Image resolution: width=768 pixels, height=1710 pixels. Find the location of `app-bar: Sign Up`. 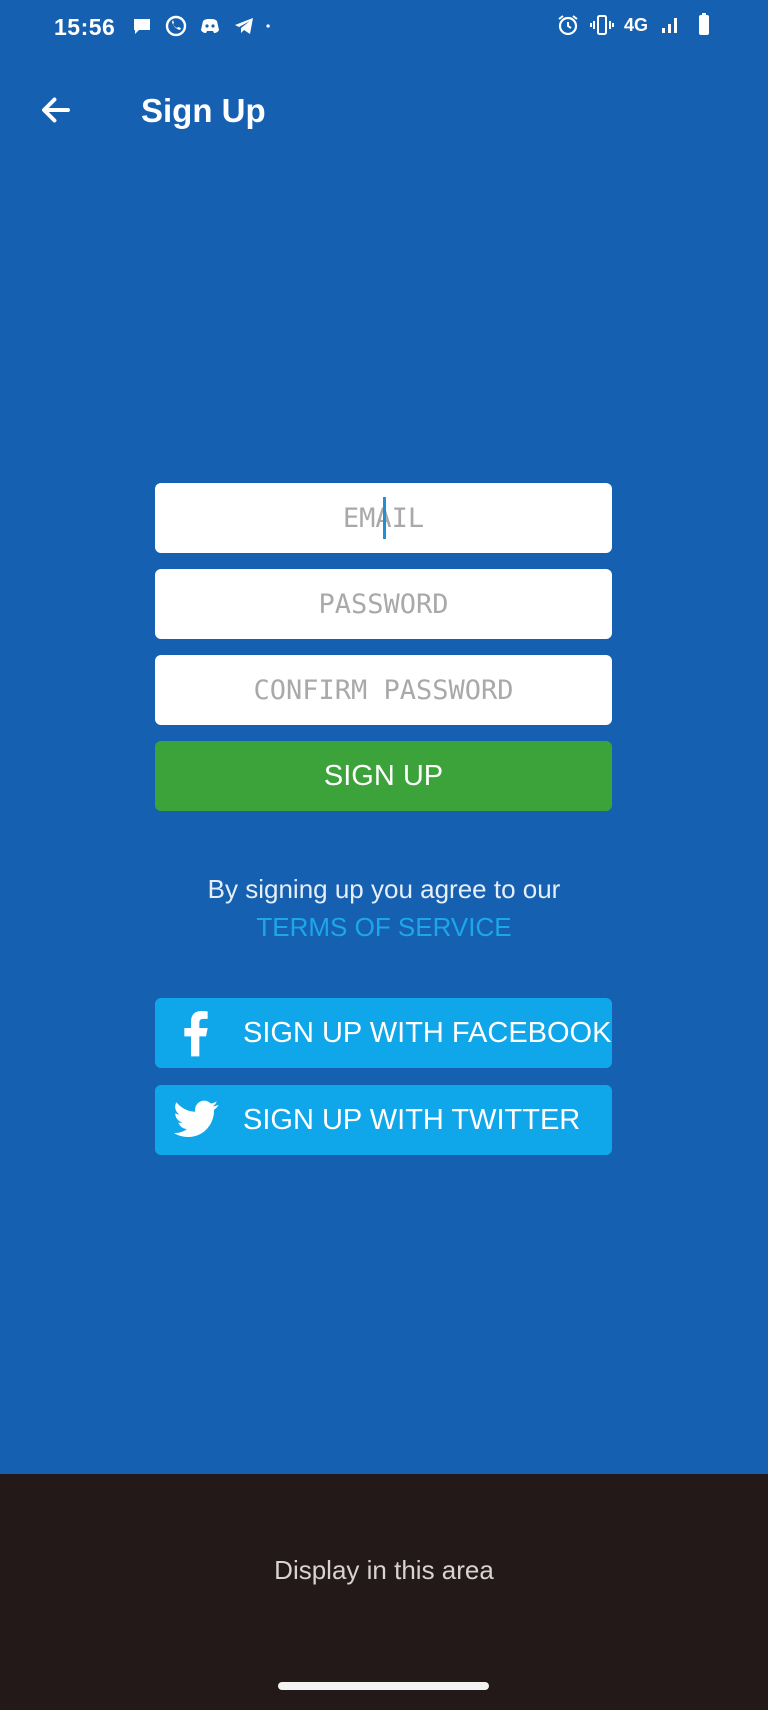

app-bar: Sign Up is located at coordinates (384, 111).